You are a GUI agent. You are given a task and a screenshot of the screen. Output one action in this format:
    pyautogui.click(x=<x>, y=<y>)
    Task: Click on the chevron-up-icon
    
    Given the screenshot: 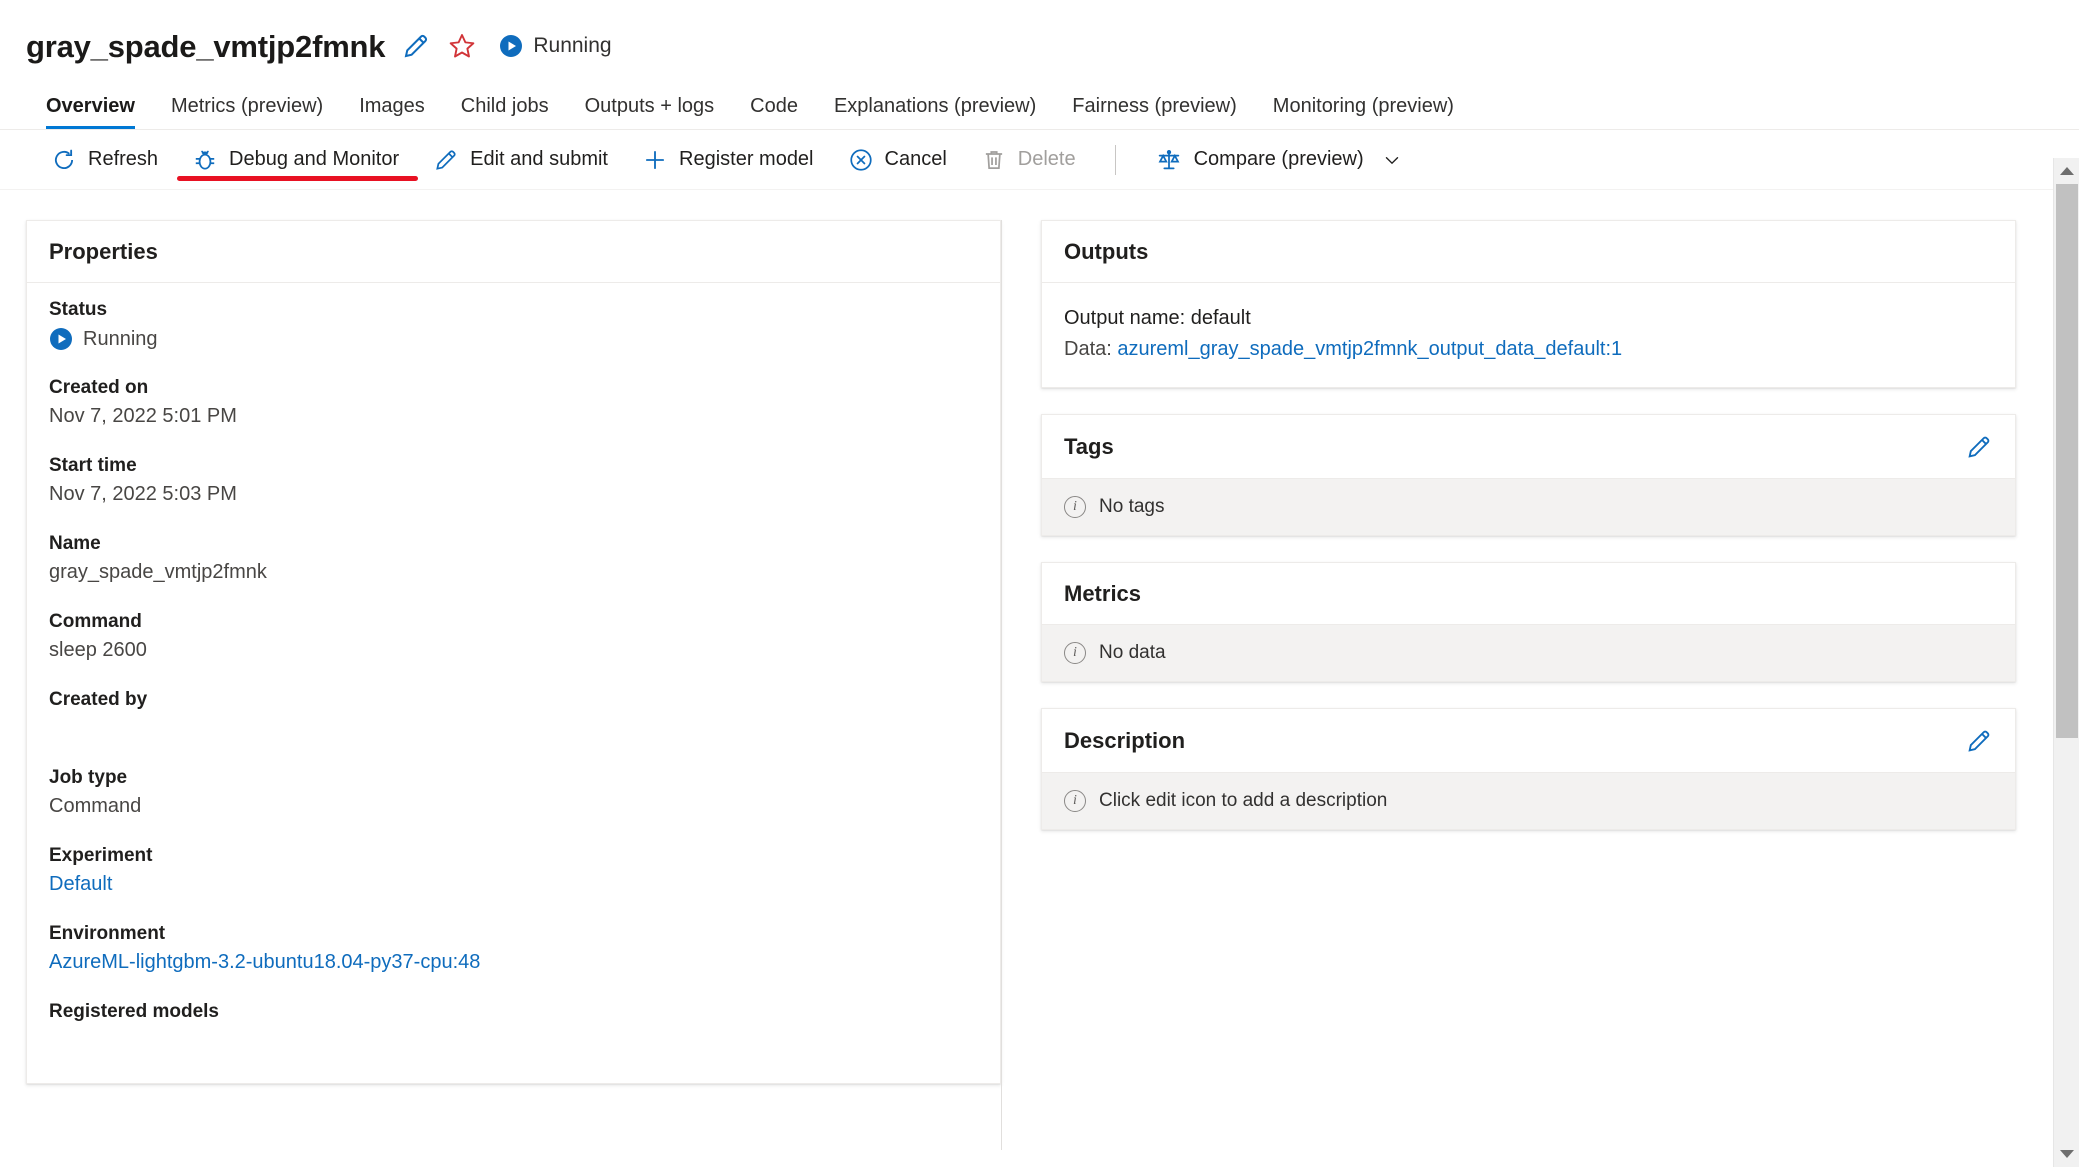 What is the action you would take?
    pyautogui.click(x=2067, y=171)
    